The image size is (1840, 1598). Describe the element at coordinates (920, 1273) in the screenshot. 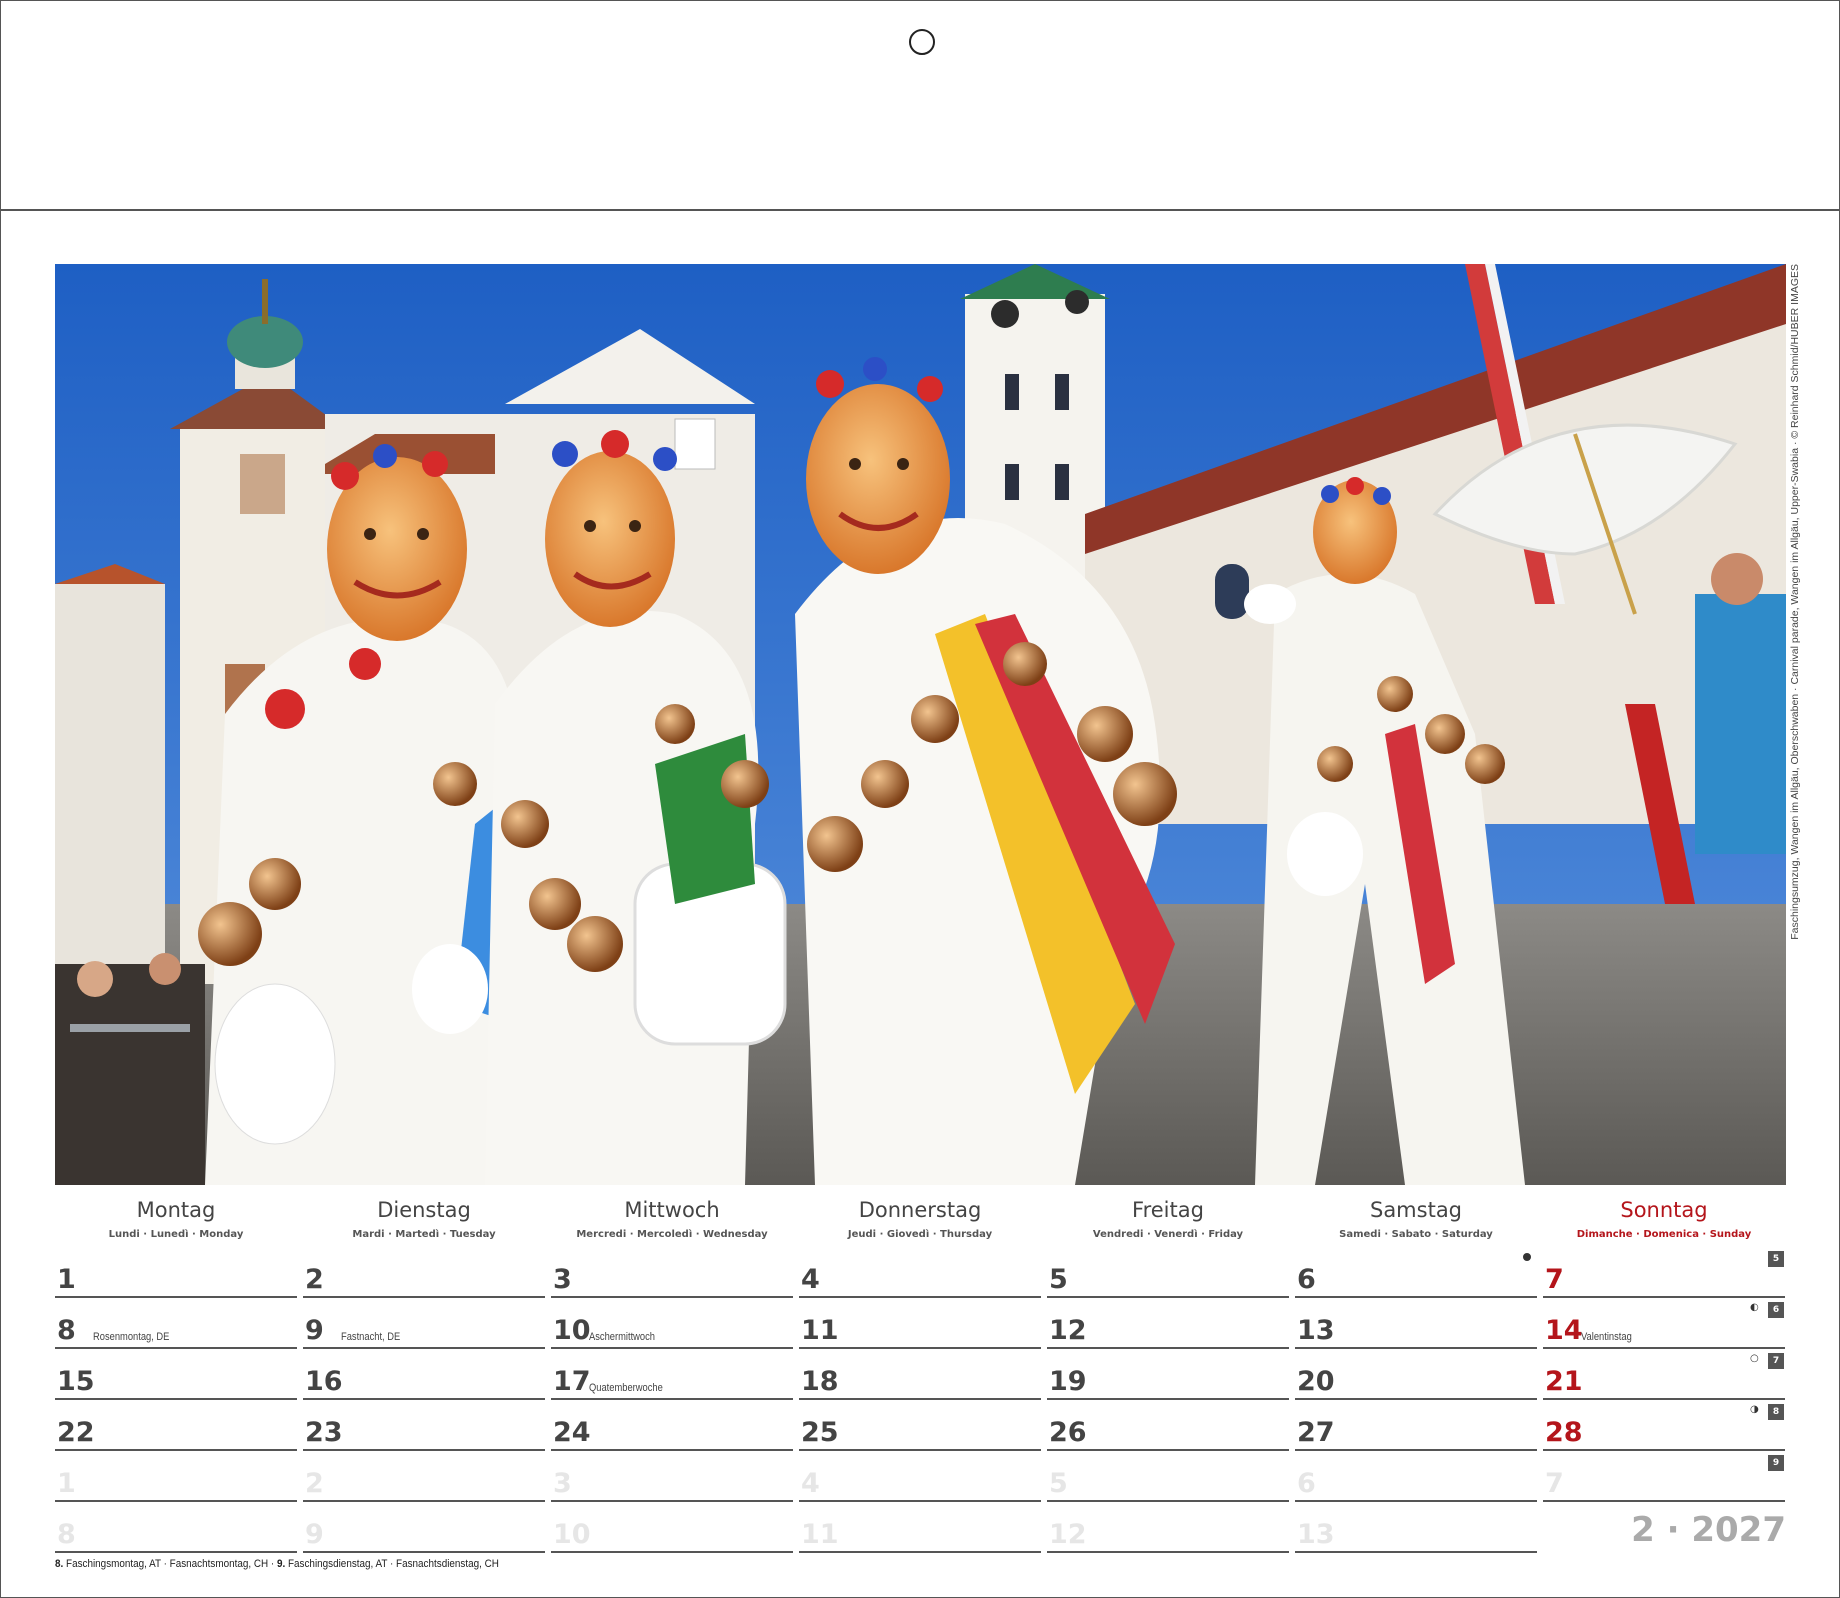

I see `day-cell: 4` at that location.